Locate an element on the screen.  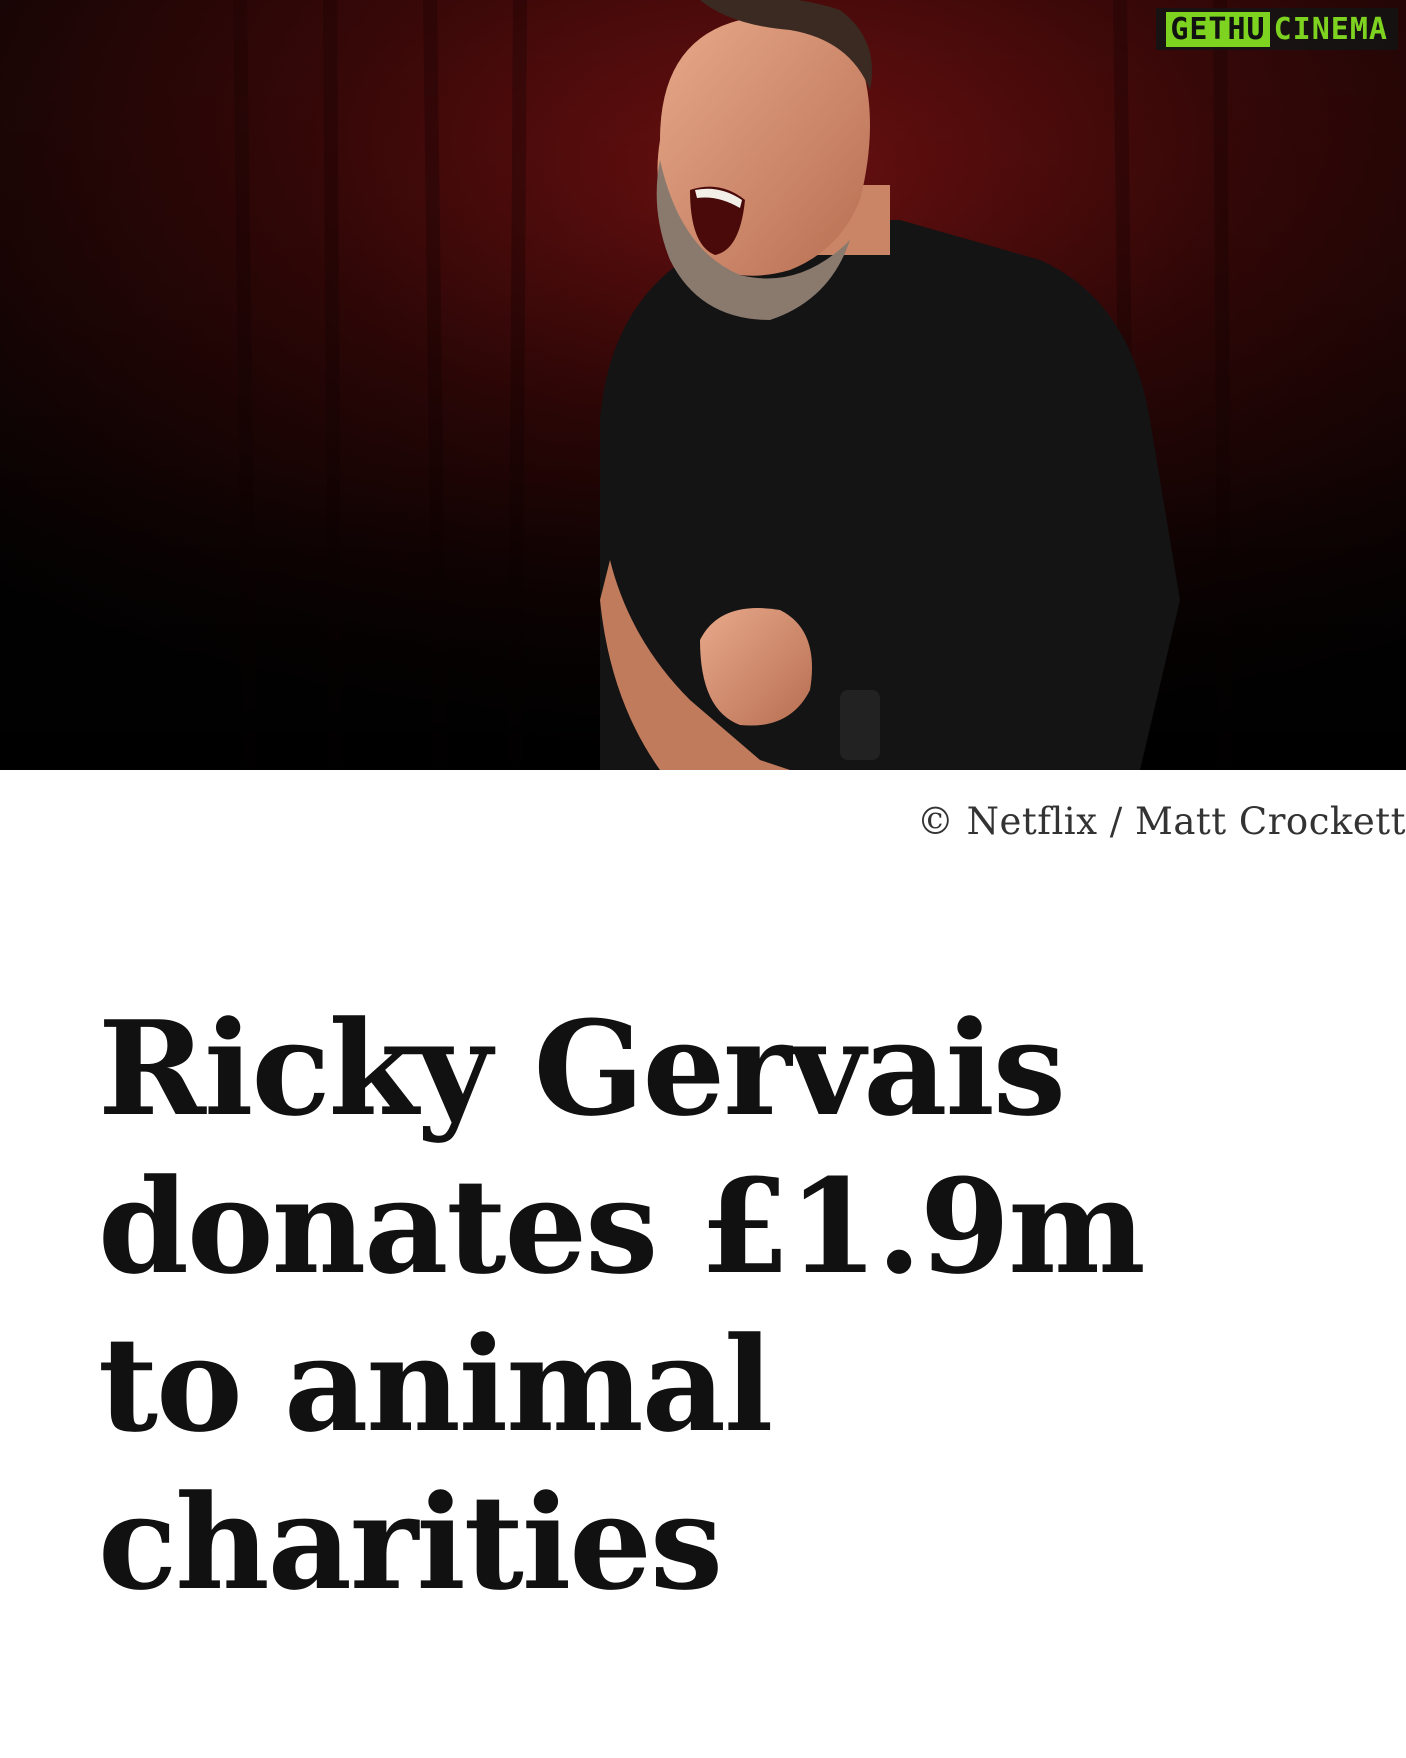
headline-line-2: donates £1.9m is located at coordinates (622, 1226).